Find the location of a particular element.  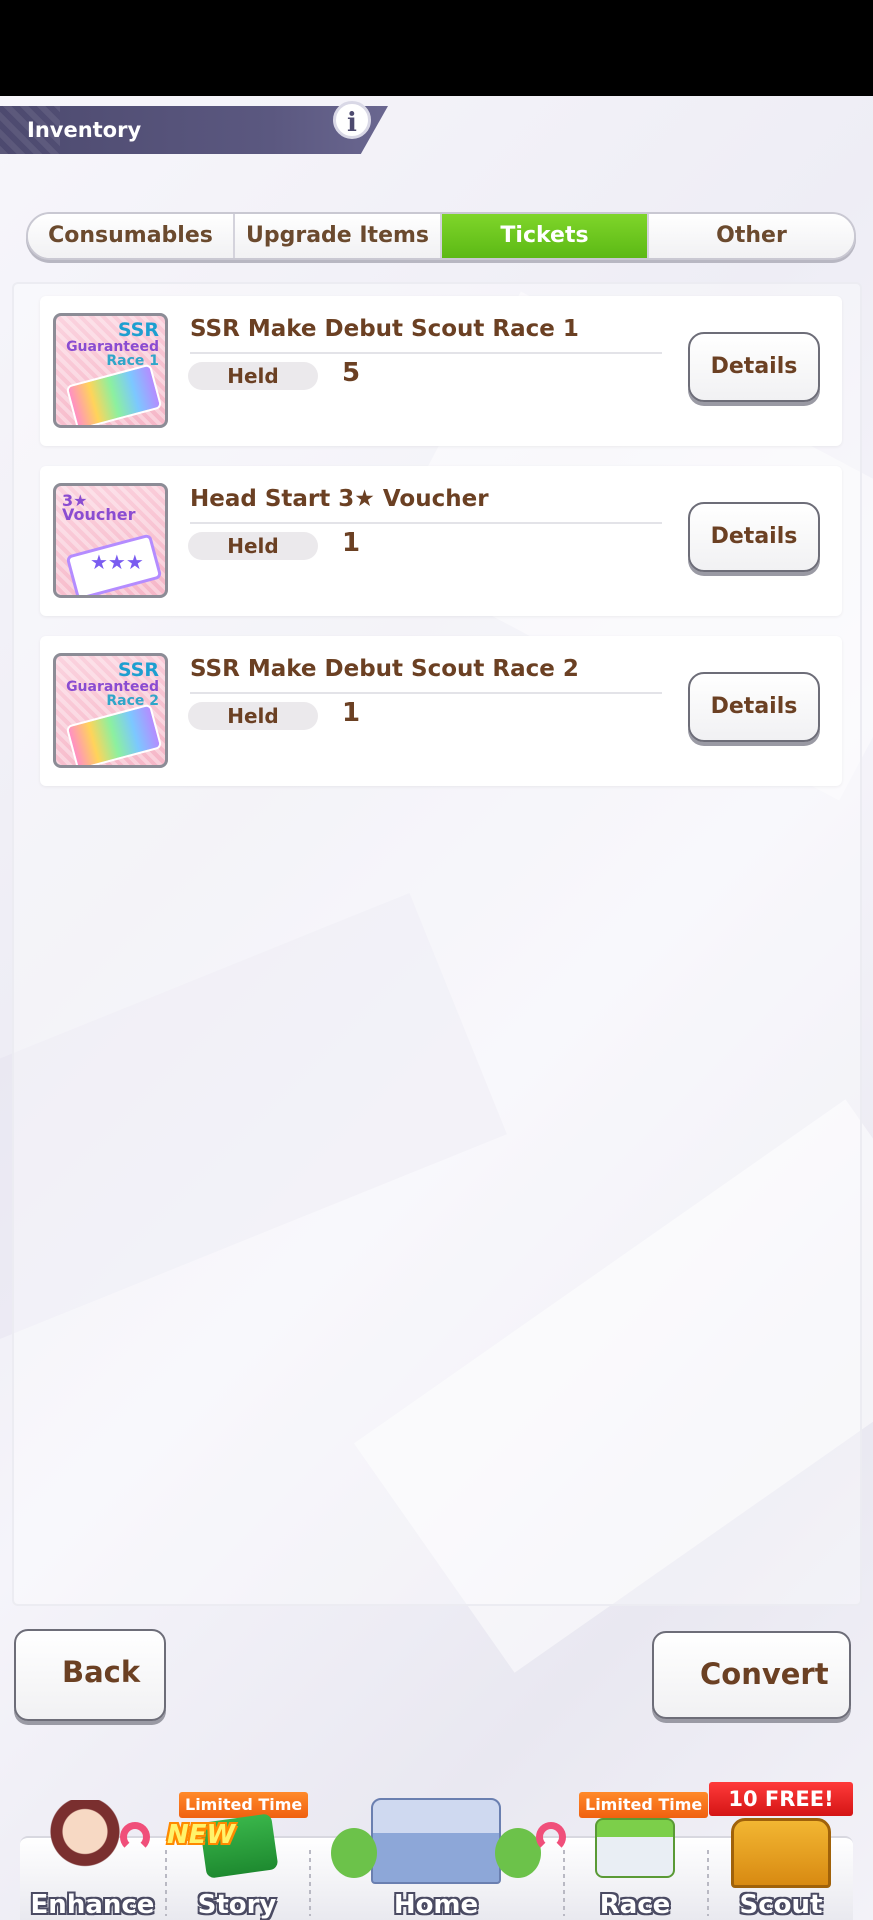

back-label: Back is located at coordinates (101, 1672).